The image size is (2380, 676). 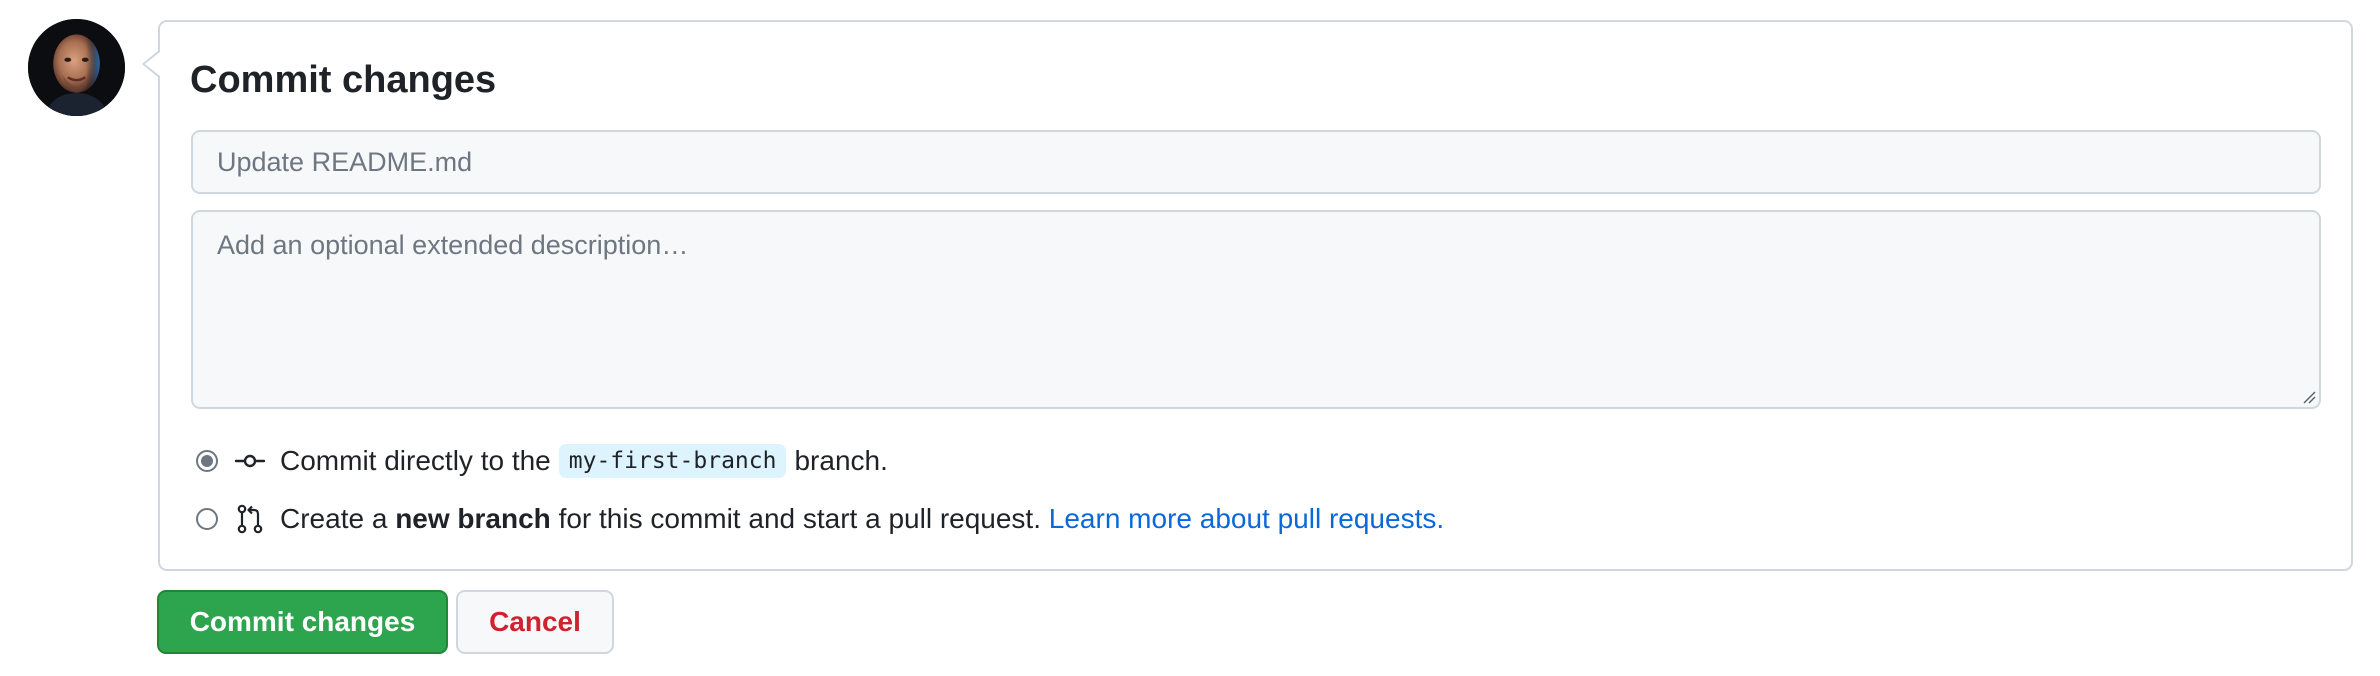 What do you see at coordinates (343, 80) in the screenshot?
I see `commit-form-title: Commit changes` at bounding box center [343, 80].